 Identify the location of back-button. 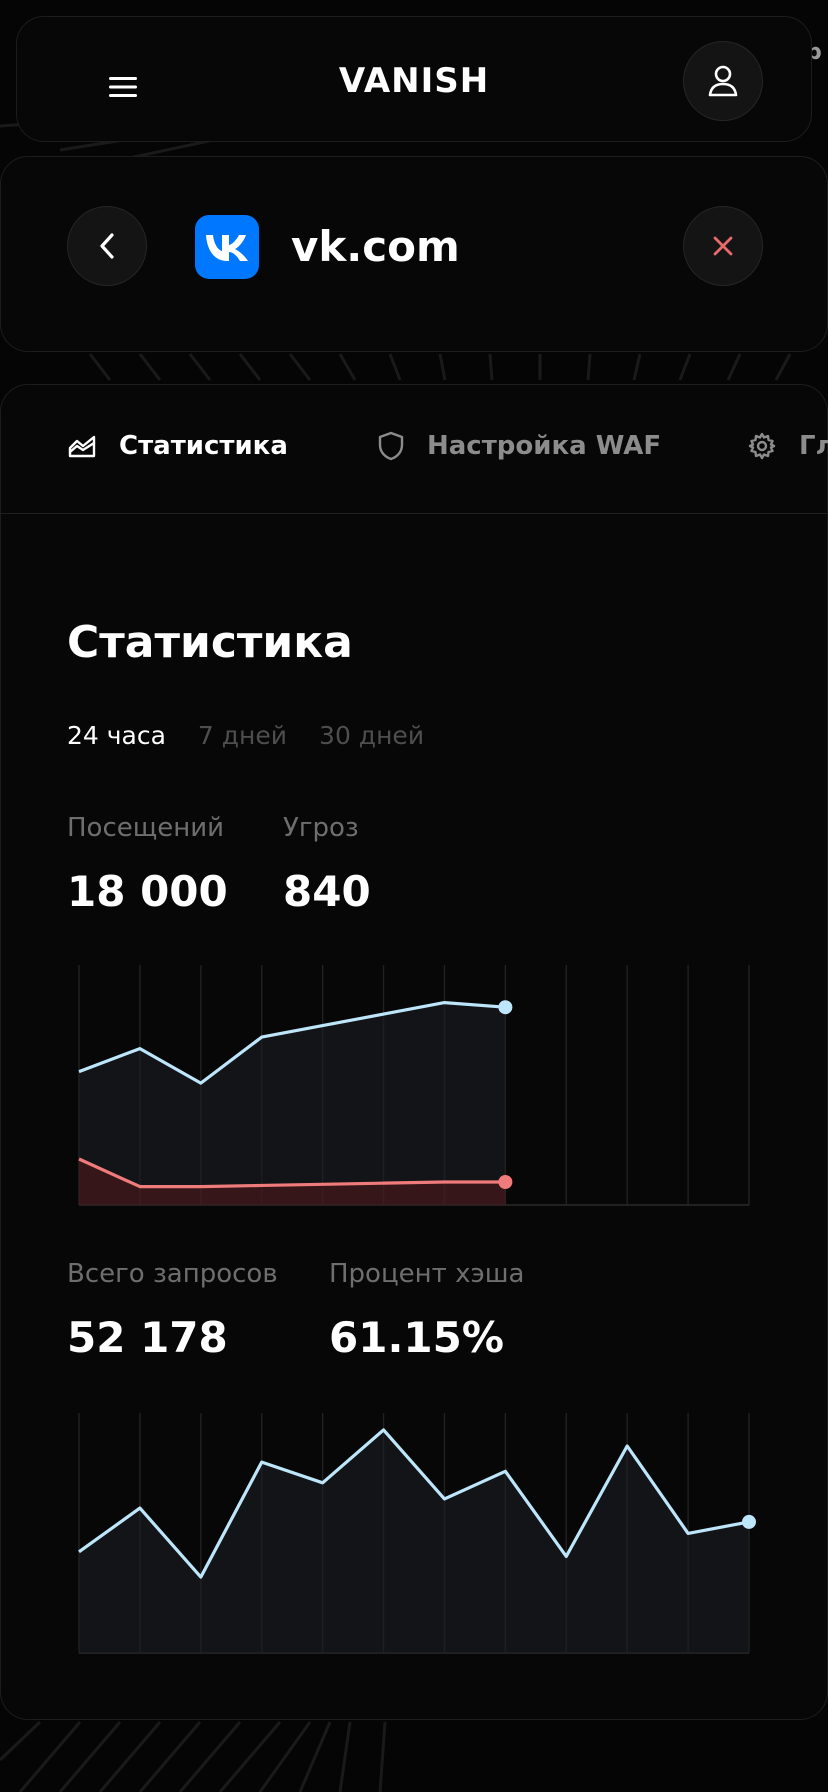
(107, 246).